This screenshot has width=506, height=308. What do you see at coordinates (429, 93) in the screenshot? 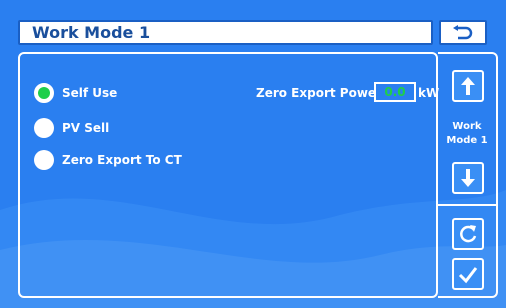
I see `zero-export-unit: kW` at bounding box center [429, 93].